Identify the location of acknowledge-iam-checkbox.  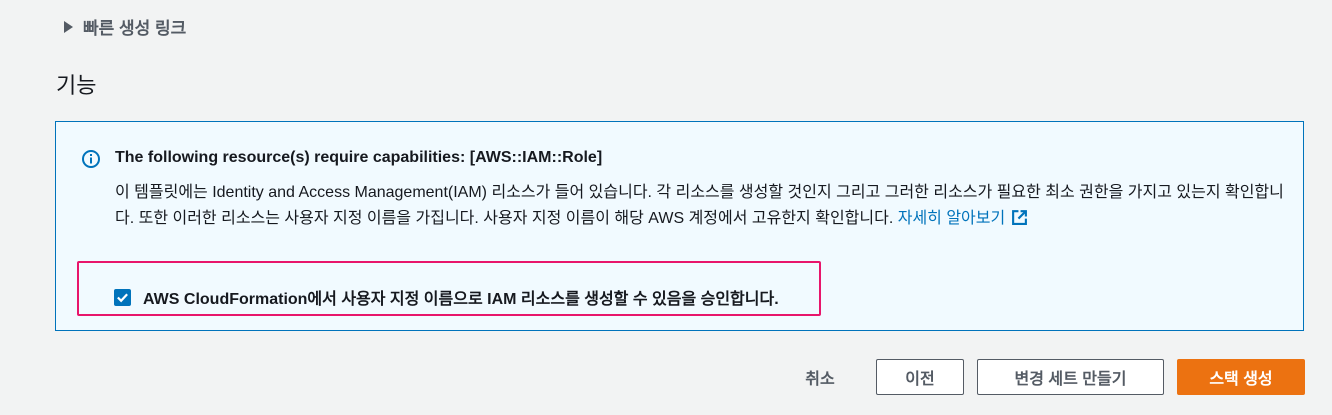
(122, 297).